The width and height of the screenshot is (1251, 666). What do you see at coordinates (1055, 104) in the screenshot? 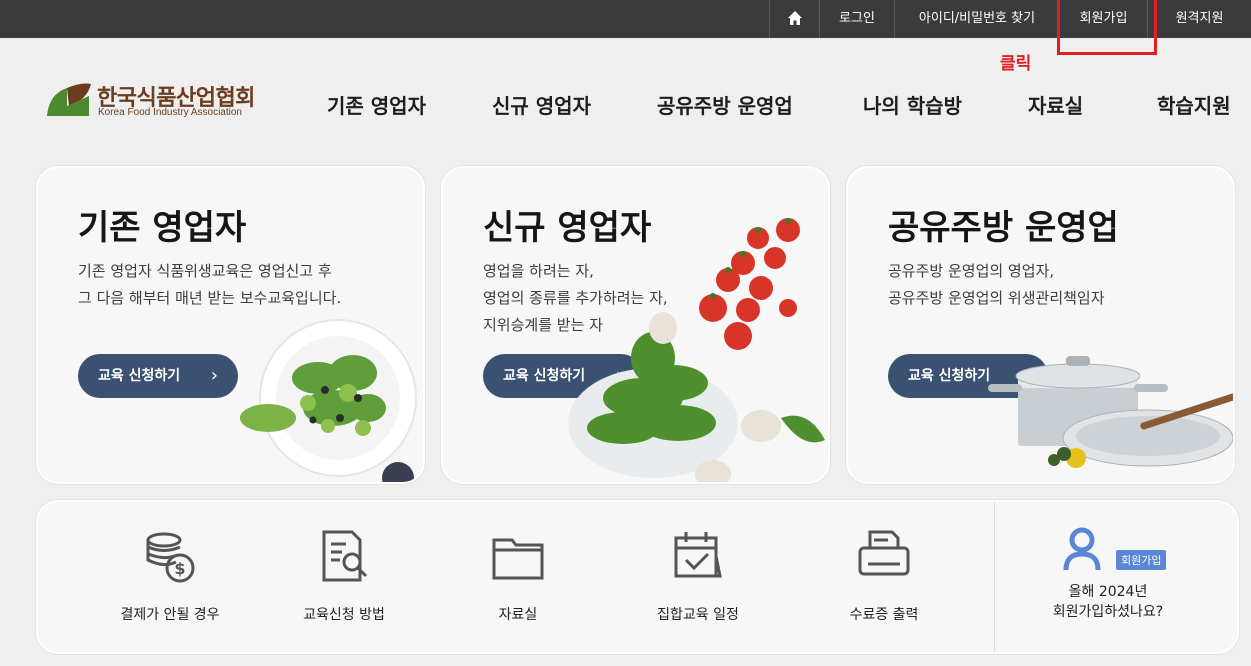
I see `nav-resources: 자료실` at bounding box center [1055, 104].